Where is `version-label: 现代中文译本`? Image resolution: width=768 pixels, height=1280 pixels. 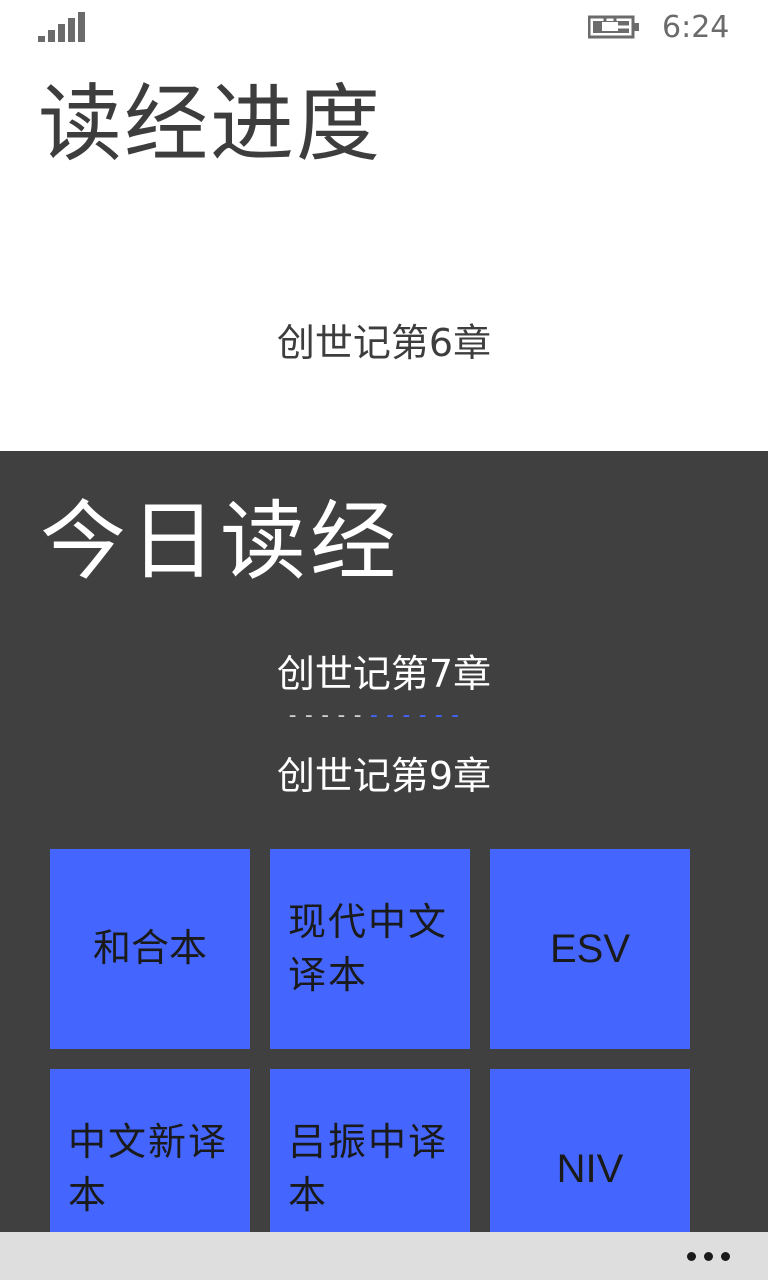
version-label: 现代中文译本 is located at coordinates (368, 948).